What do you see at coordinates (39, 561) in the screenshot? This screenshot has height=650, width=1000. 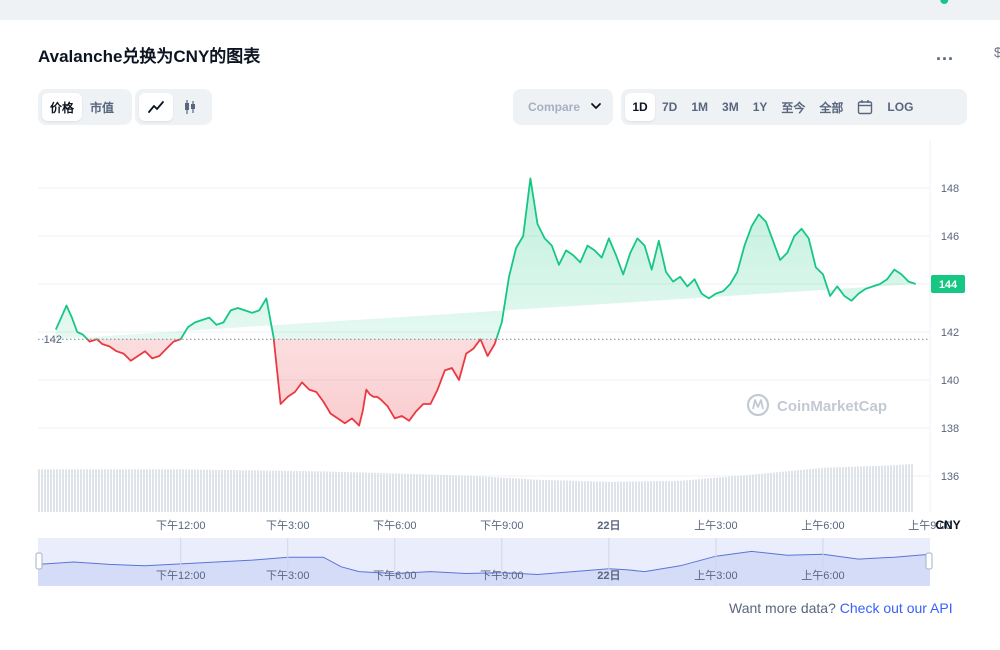 I see `navigator-handle-left` at bounding box center [39, 561].